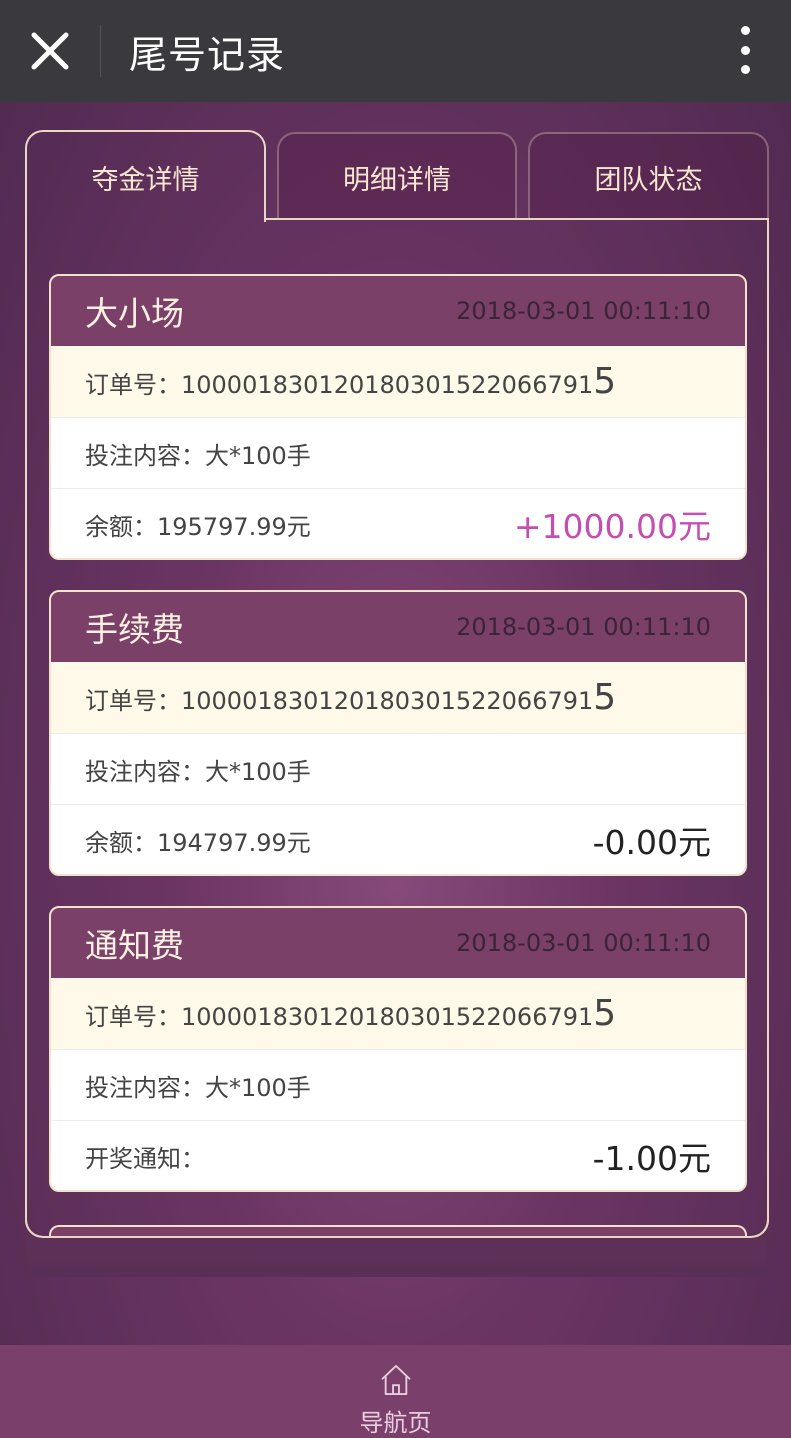 This screenshot has height=1438, width=791. I want to click on home-icon, so click(396, 1380).